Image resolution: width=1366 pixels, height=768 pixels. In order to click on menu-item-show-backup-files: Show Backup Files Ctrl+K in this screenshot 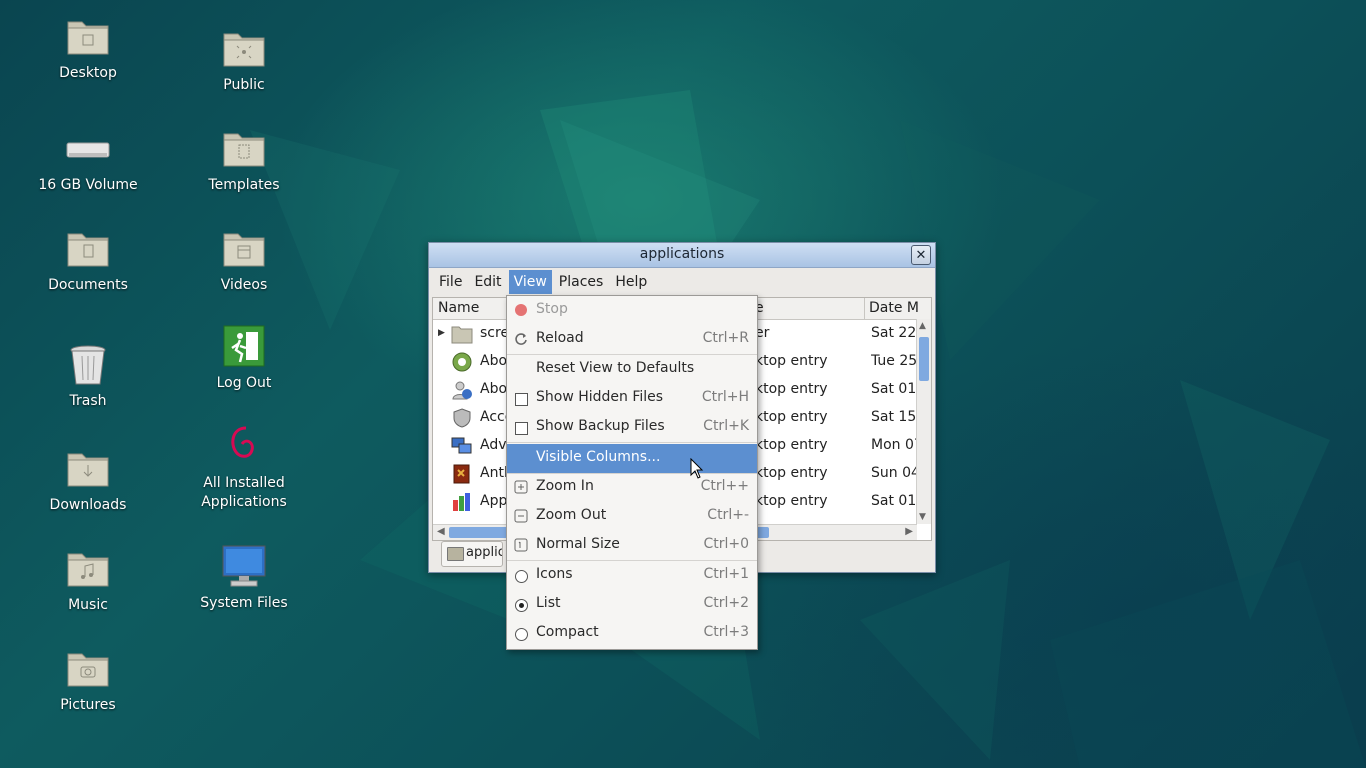, I will do `click(632, 427)`.